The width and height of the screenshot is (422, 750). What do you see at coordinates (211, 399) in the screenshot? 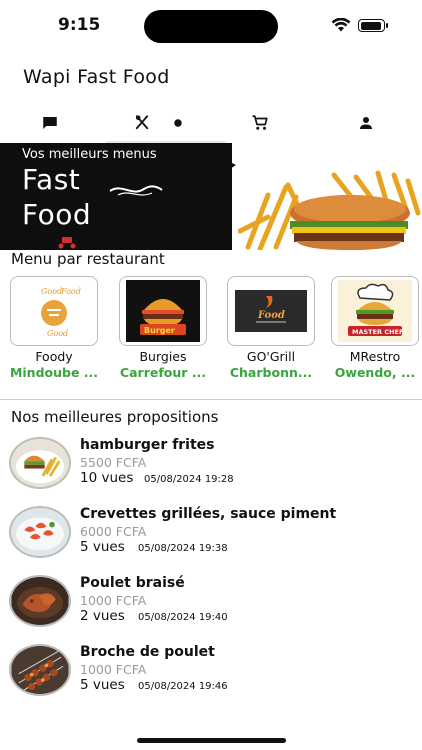
I see `section-divider` at bounding box center [211, 399].